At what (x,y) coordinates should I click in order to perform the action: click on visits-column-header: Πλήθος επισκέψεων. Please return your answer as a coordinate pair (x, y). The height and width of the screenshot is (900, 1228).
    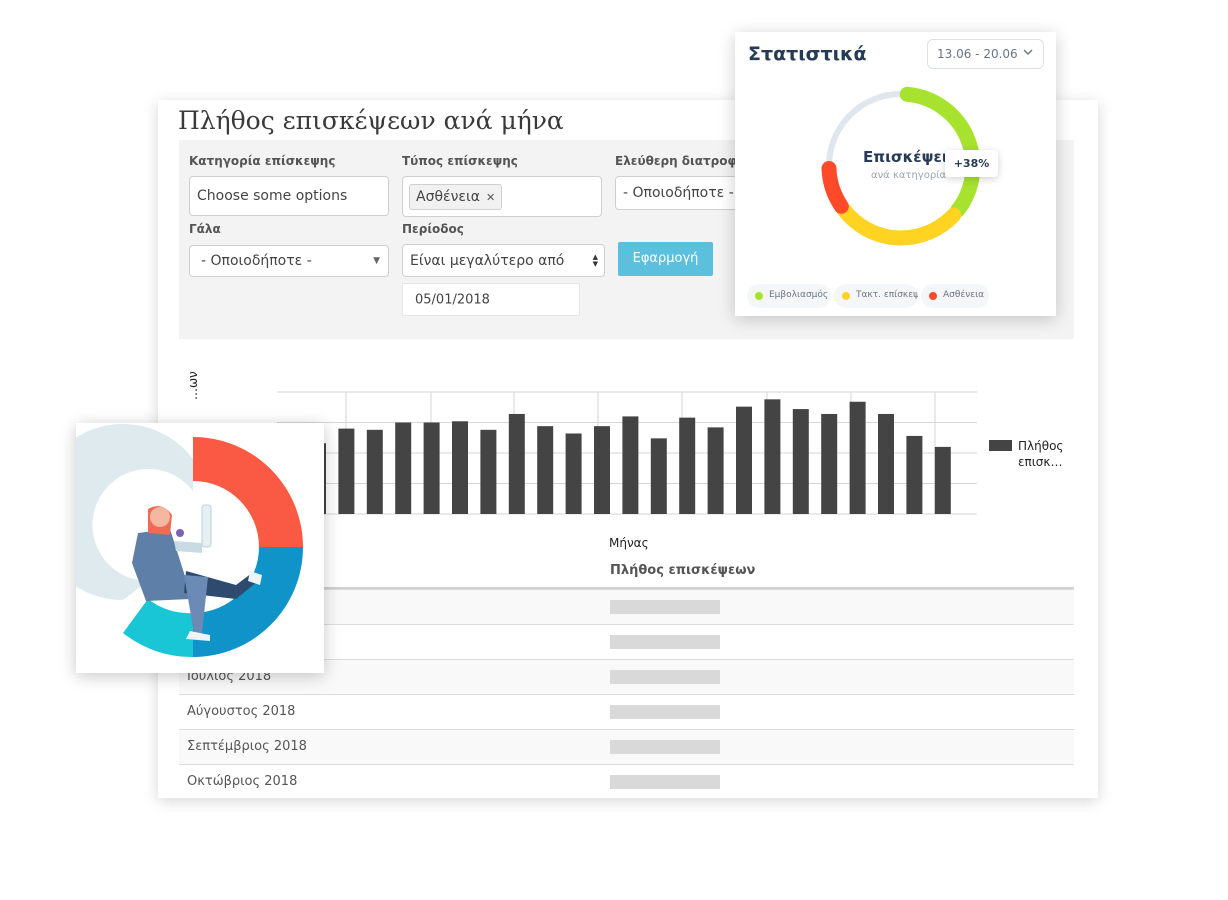
    Looking at the image, I should click on (683, 570).